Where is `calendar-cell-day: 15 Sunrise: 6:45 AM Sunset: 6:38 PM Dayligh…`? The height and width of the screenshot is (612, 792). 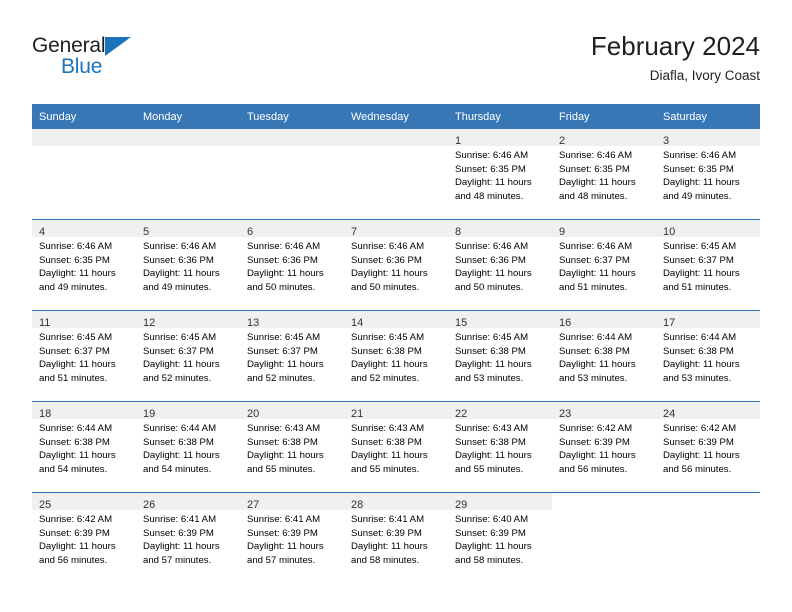 calendar-cell-day: 15 Sunrise: 6:45 AM Sunset: 6:38 PM Dayligh… is located at coordinates (500, 356).